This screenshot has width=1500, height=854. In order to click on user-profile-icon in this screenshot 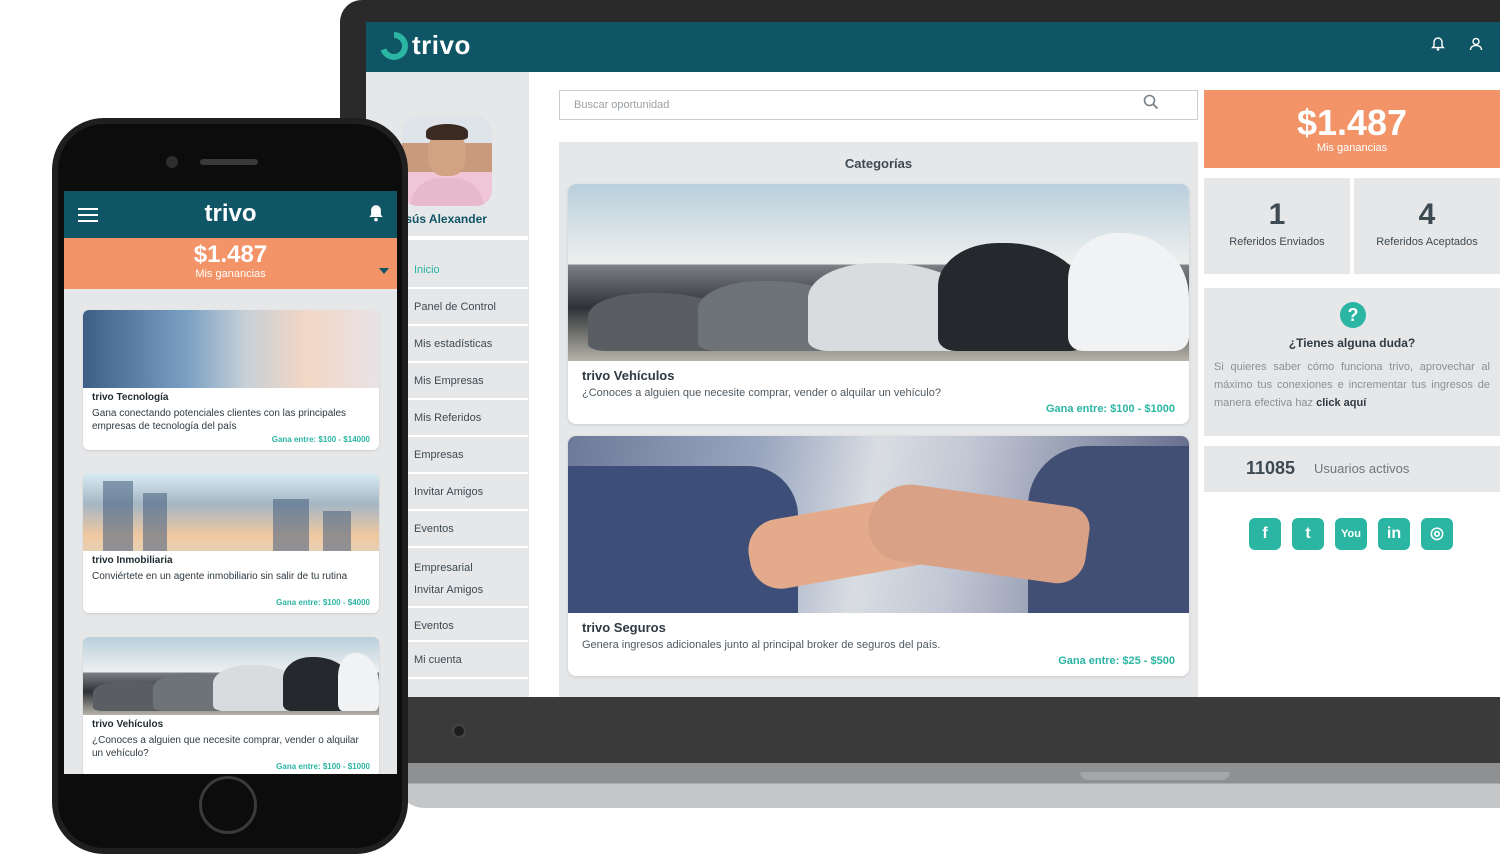, I will do `click(1476, 45)`.